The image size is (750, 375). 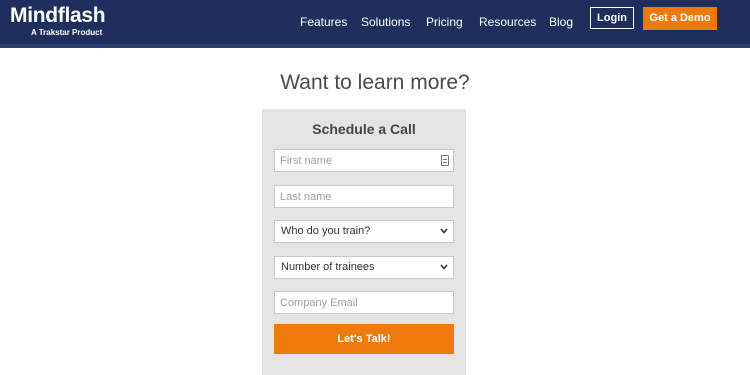 I want to click on who-do-you-train-value: Who do you train?, so click(x=326, y=231).